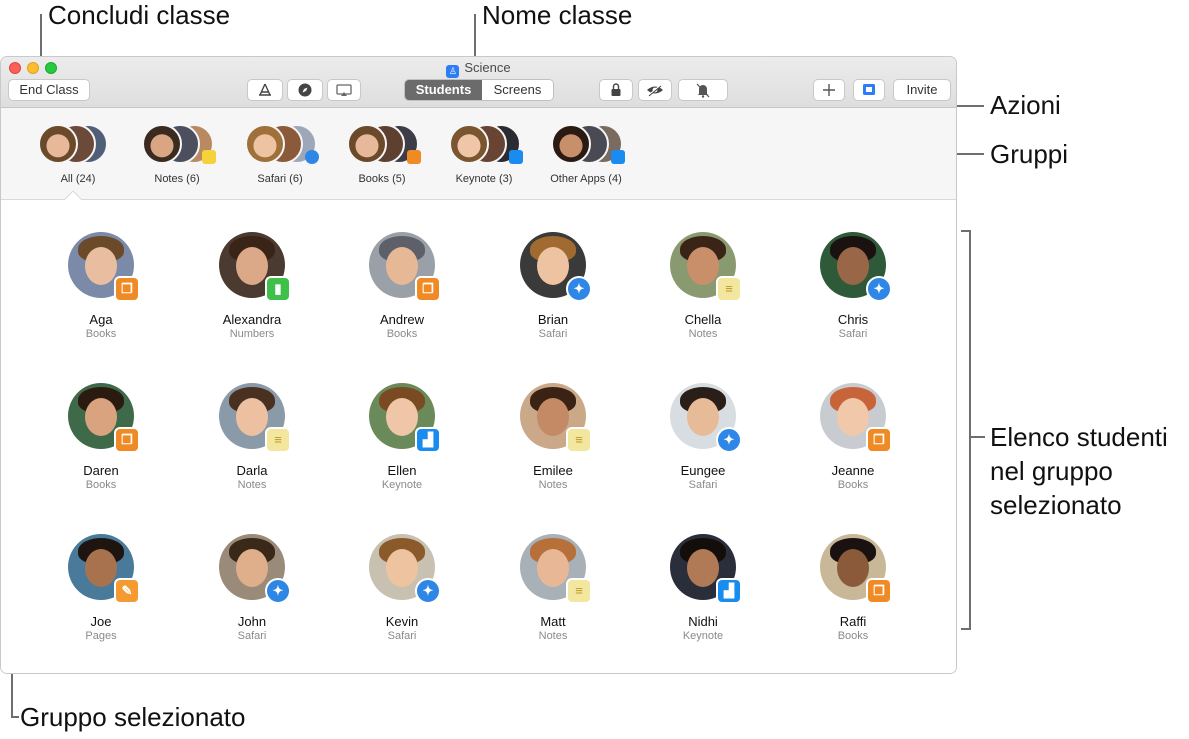  What do you see at coordinates (853, 470) in the screenshot?
I see `student-name: Jeanne` at bounding box center [853, 470].